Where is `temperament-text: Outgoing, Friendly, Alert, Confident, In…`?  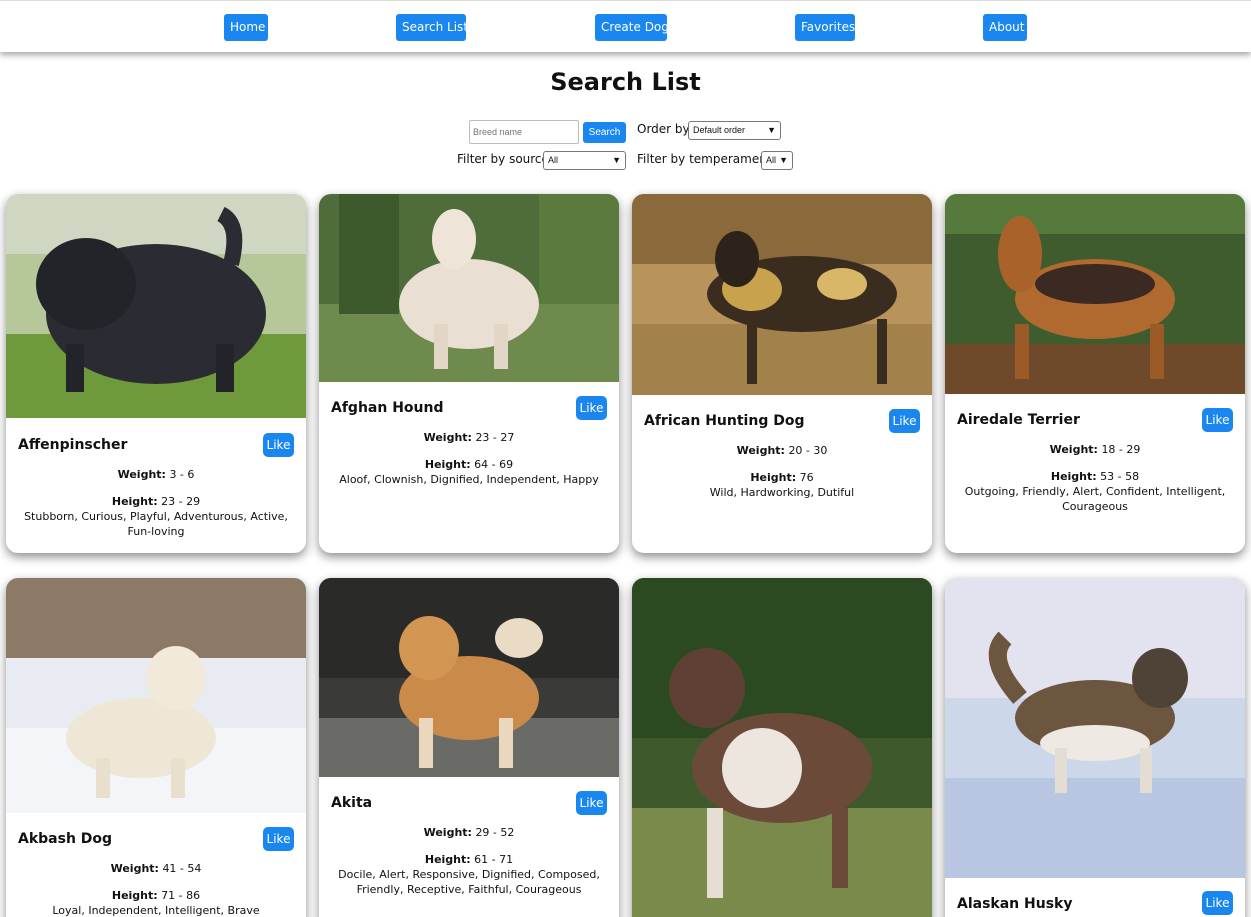 temperament-text: Outgoing, Friendly, Alert, Confident, In… is located at coordinates (1095, 499).